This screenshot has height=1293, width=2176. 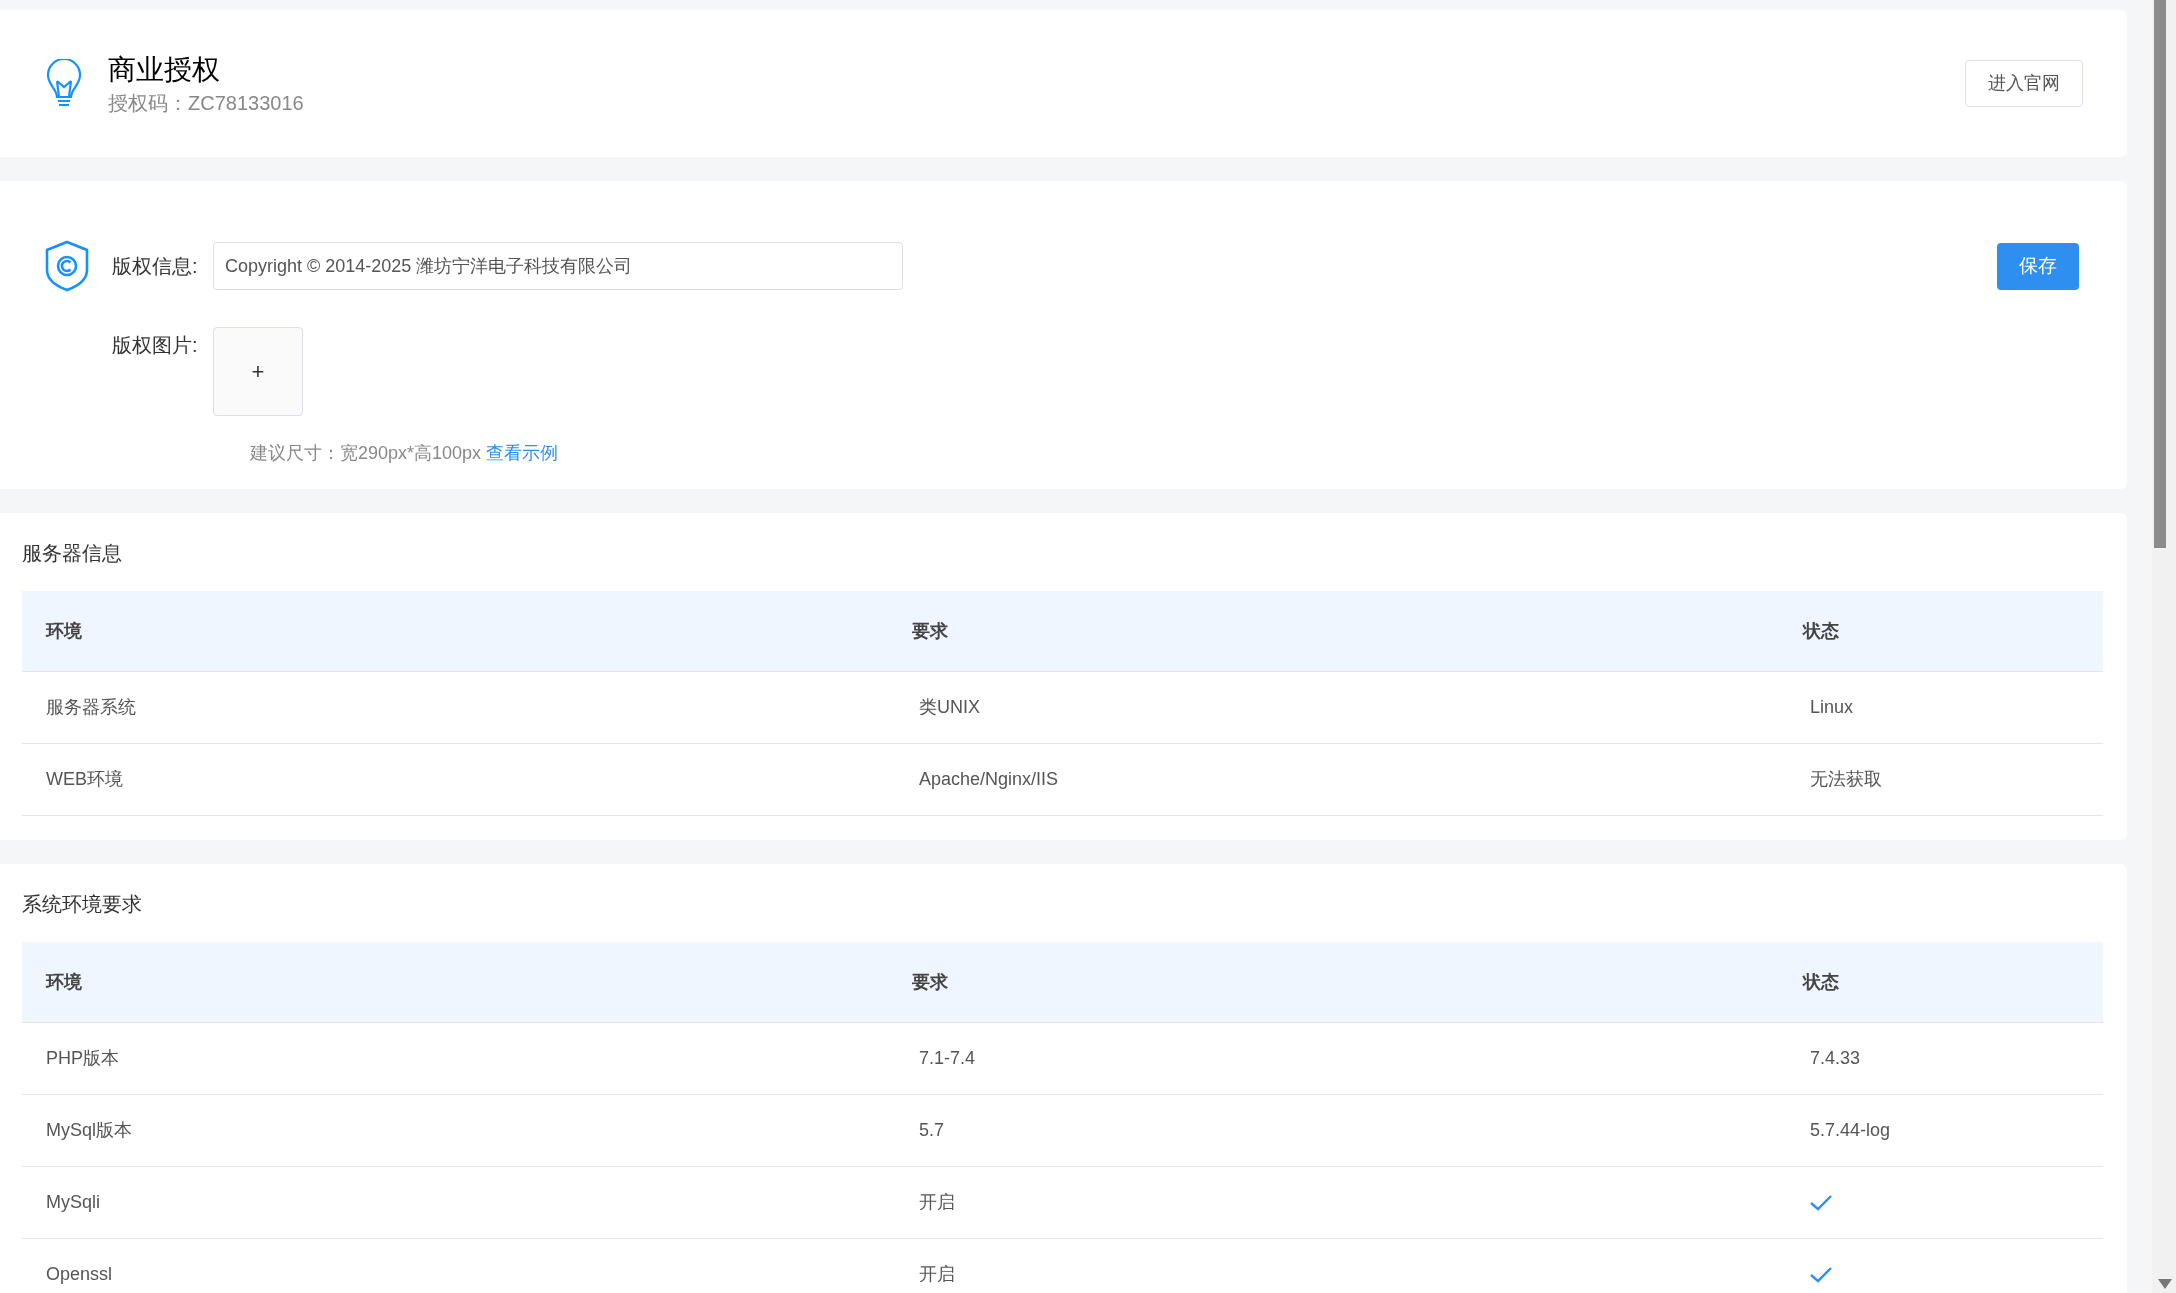 I want to click on table-cell: MySql版本, so click(x=89, y=1130).